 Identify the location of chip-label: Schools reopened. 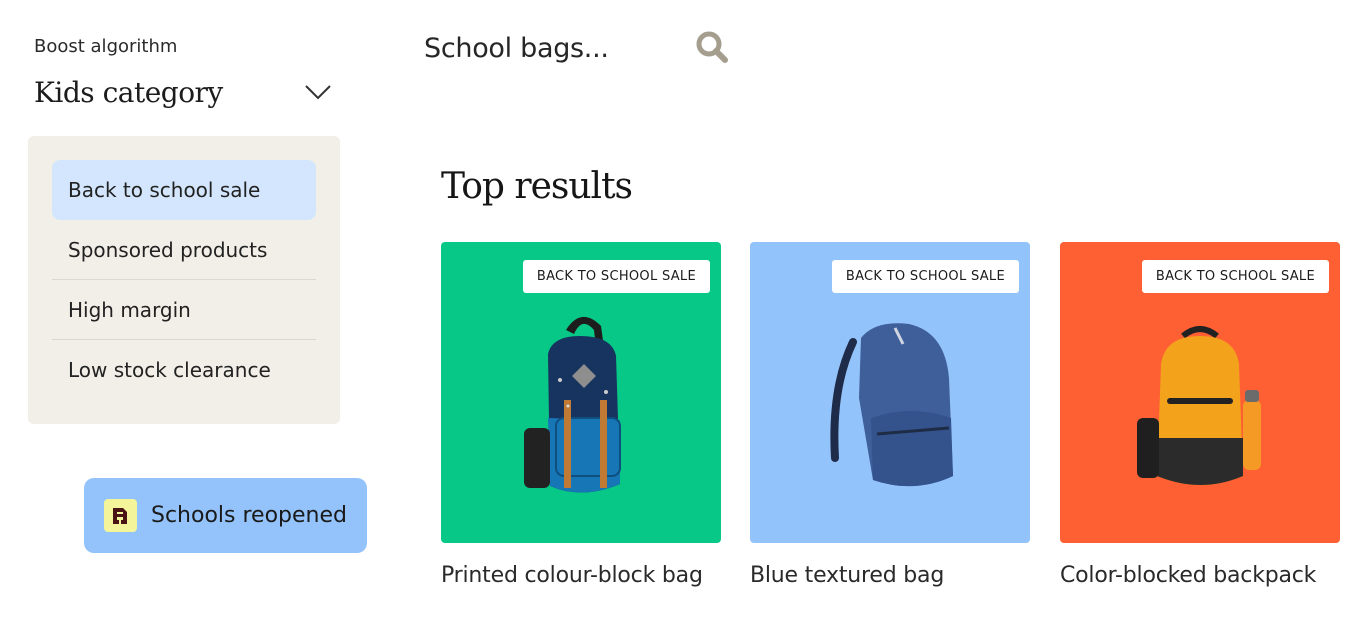
(249, 515).